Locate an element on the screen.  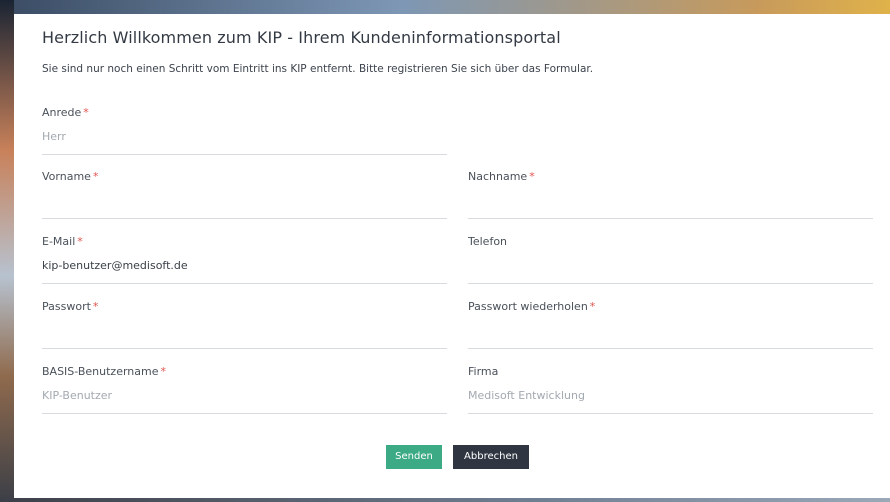
send-button: Senden is located at coordinates (414, 457).